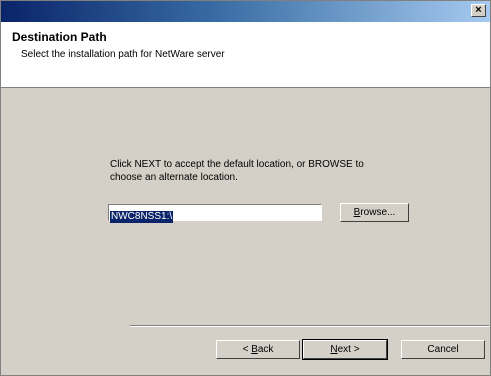 The width and height of the screenshot is (491, 376). I want to click on instruction-line-2: choose an alternate location., so click(174, 177).